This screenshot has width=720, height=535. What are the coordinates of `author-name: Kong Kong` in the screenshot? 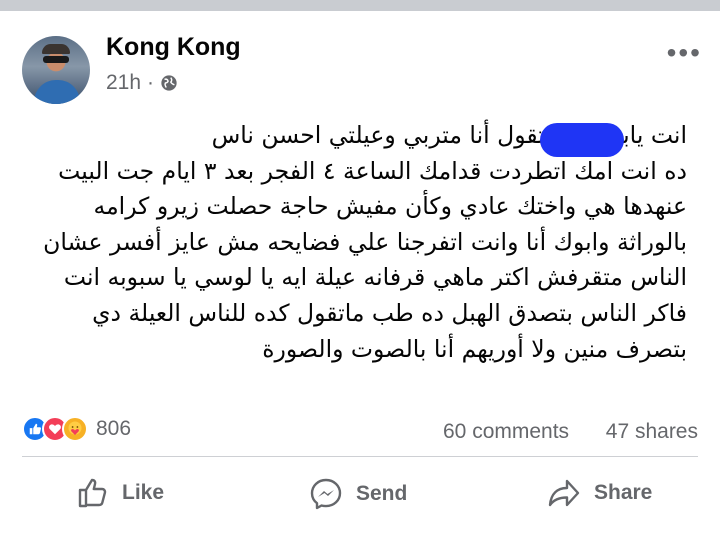 It's located at (173, 47).